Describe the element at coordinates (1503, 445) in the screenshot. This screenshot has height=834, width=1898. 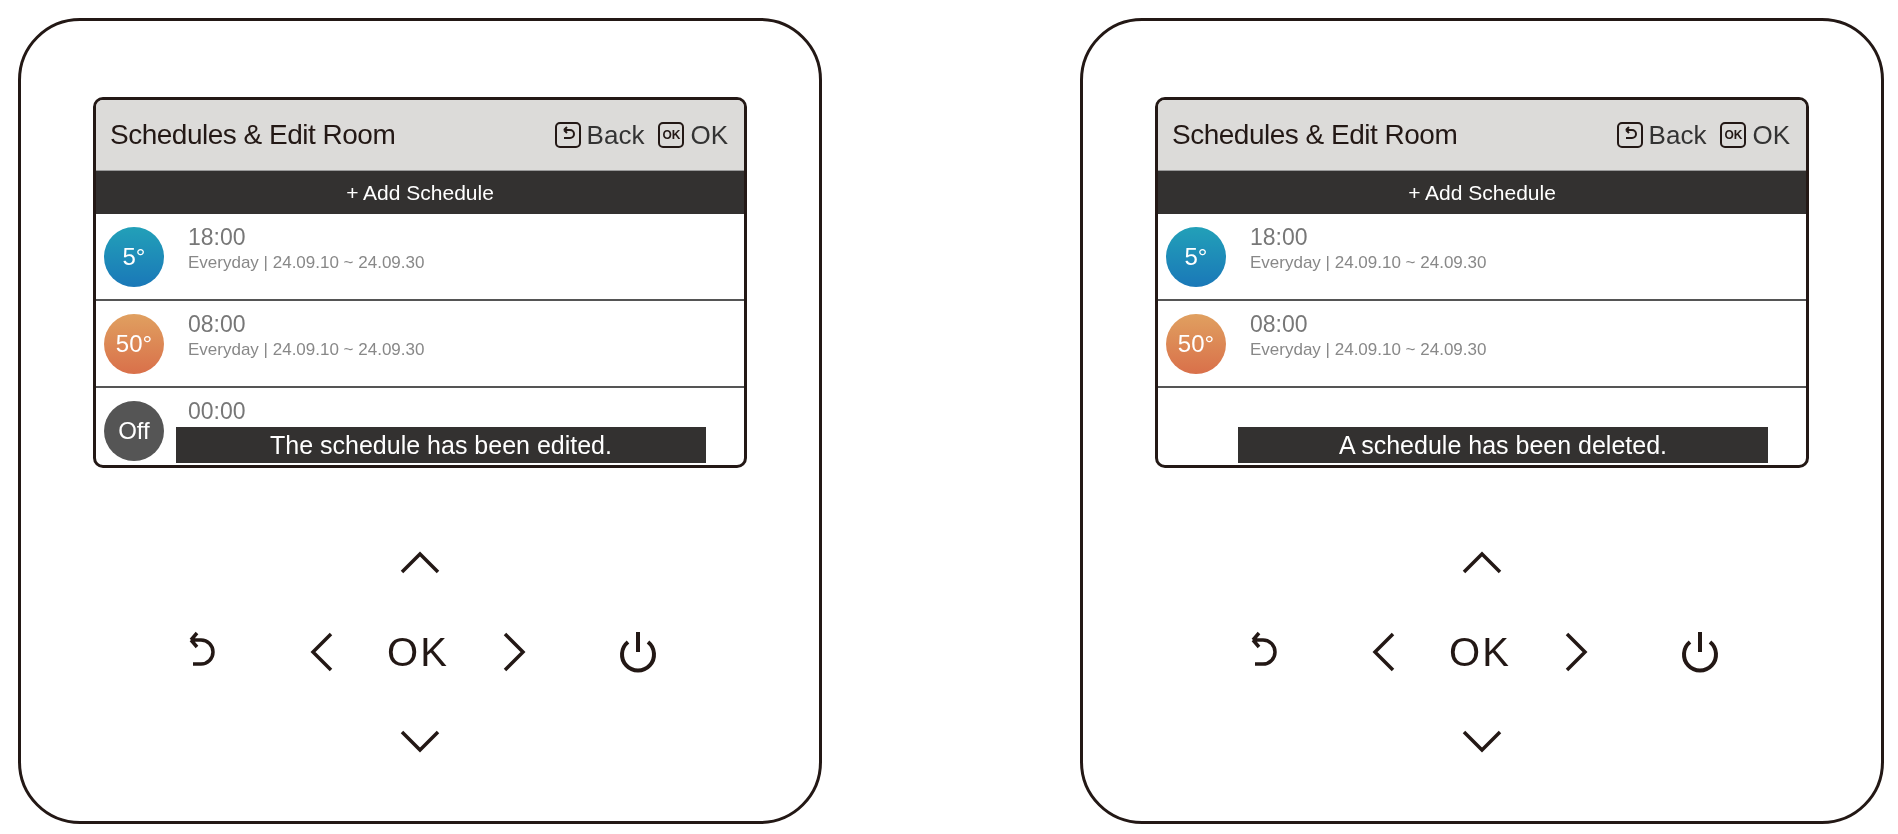
I see `toast-message: A schedule has been deleted.` at that location.